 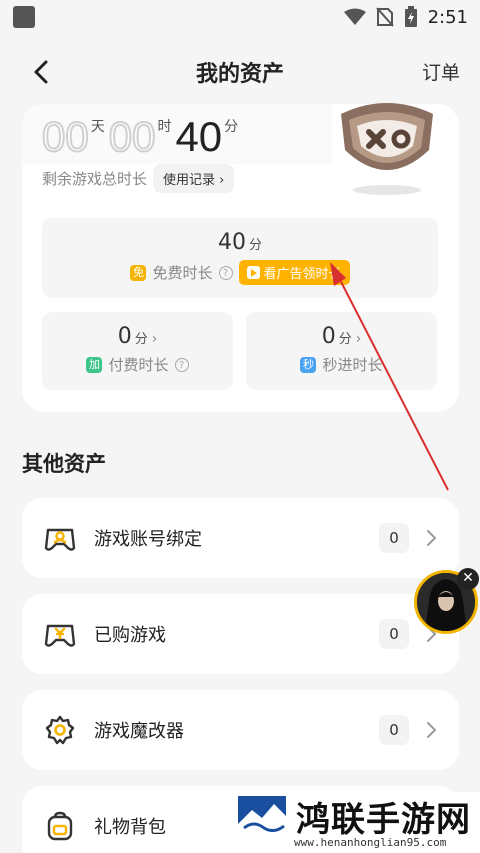 I want to click on gear-icon, so click(x=60, y=730).